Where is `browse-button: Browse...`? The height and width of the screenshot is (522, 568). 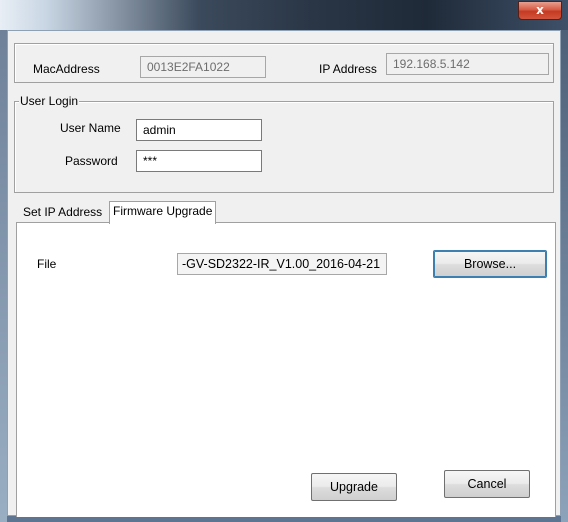
browse-button: Browse... is located at coordinates (490, 264).